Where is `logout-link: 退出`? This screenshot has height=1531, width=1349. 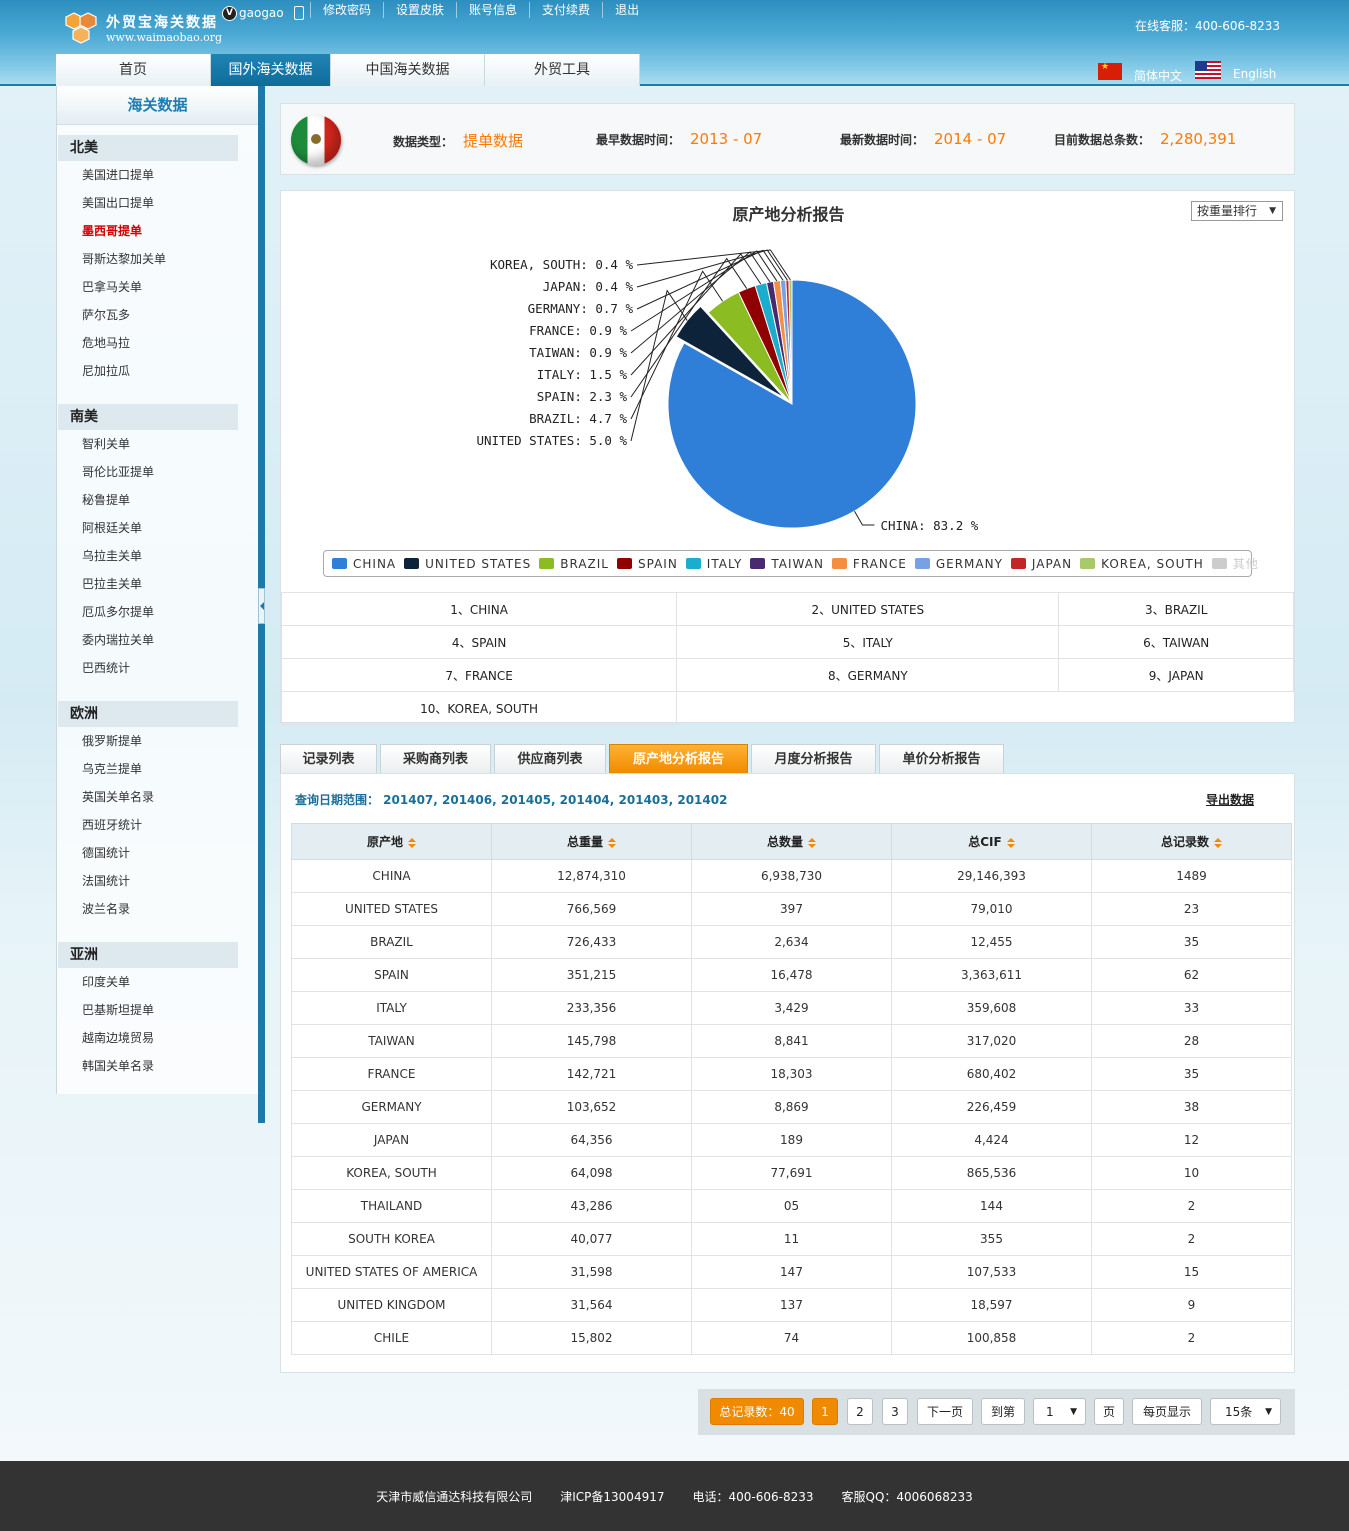 logout-link: 退出 is located at coordinates (626, 10).